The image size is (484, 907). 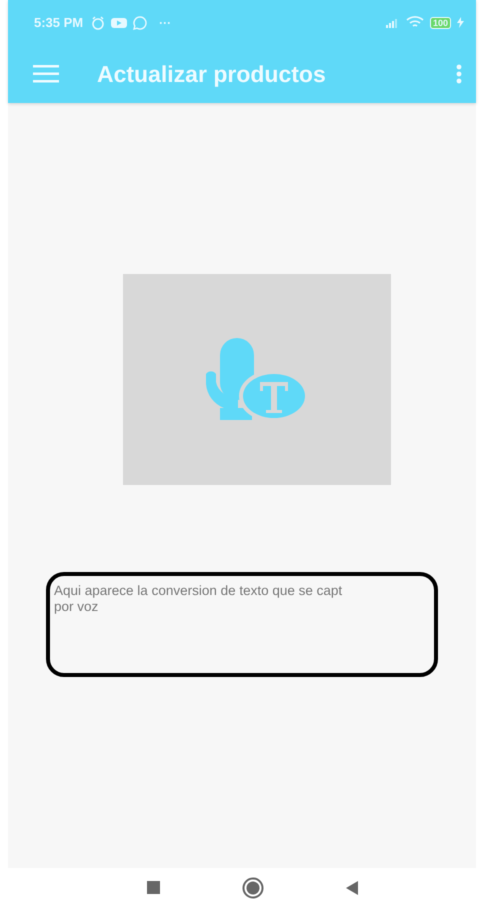 What do you see at coordinates (242, 624) in the screenshot?
I see `speech-text-output: Aqui aparece la conversion de texto que se capt por voz` at bounding box center [242, 624].